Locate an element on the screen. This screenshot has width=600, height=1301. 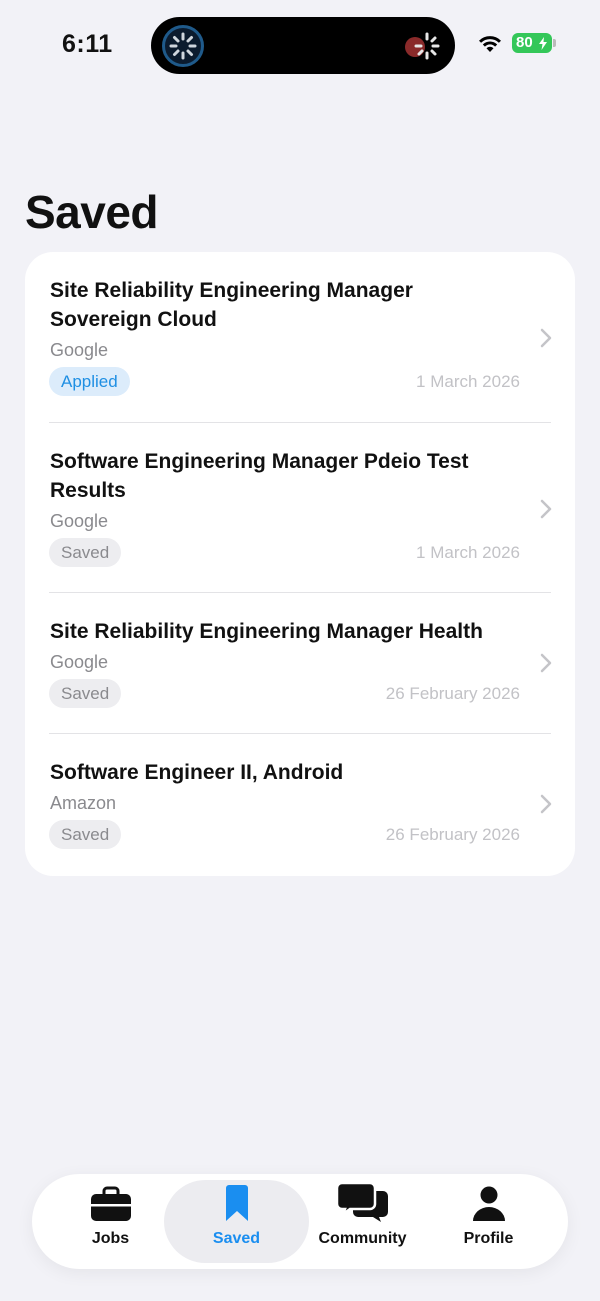
job-company: Amazon is located at coordinates (83, 803).